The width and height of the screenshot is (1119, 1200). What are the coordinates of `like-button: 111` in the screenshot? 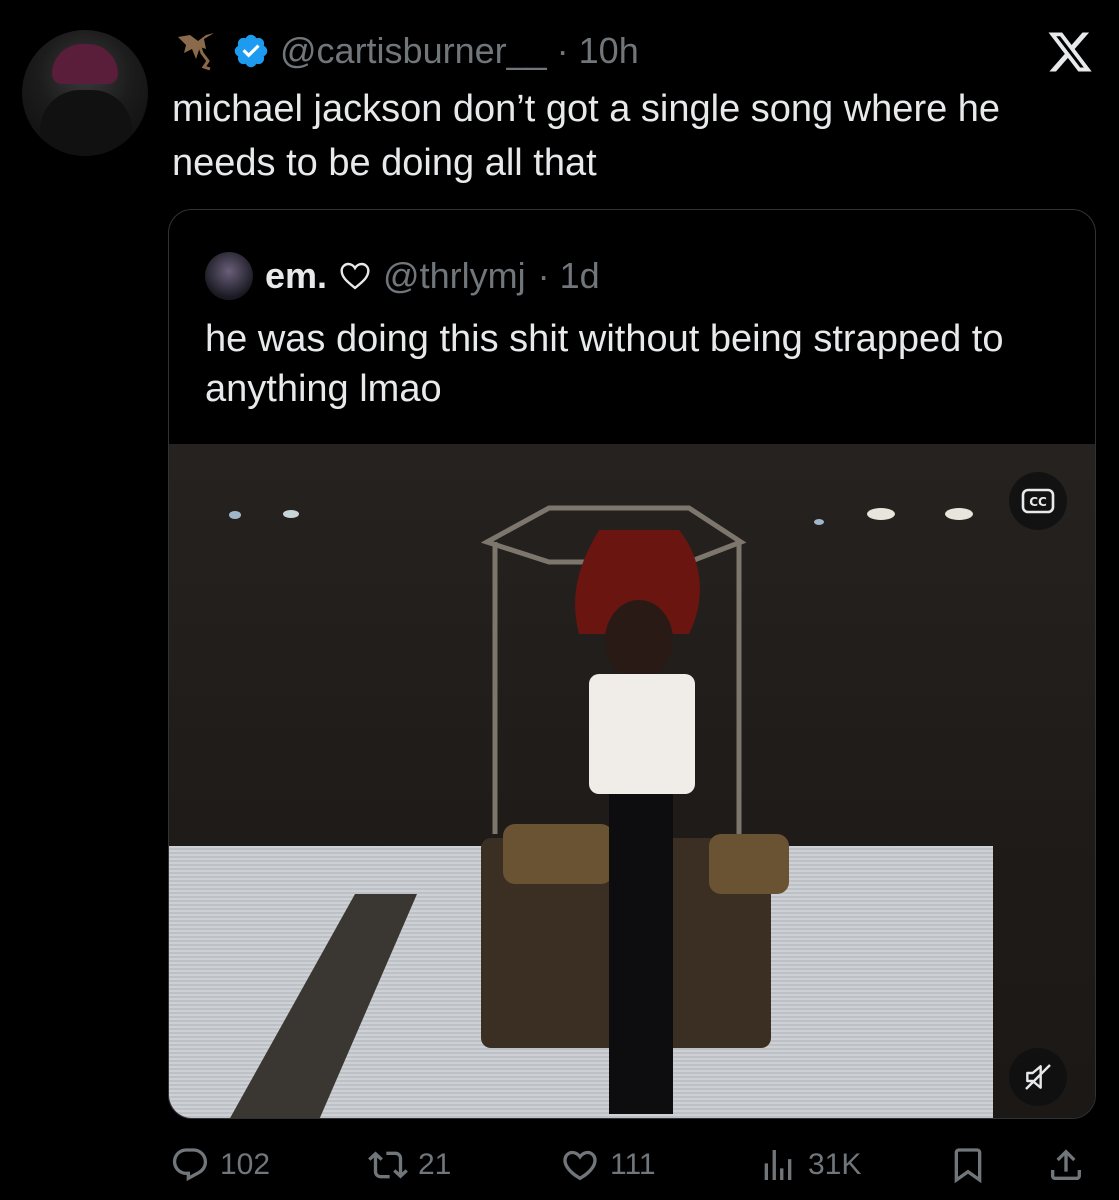 It's located at (608, 1165).